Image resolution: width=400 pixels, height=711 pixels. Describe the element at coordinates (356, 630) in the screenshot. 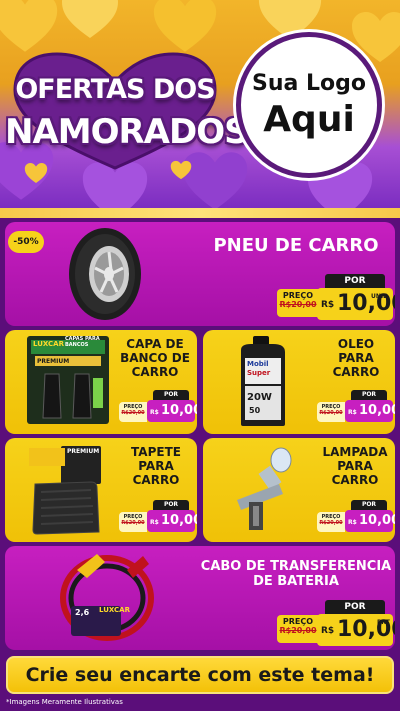

I see `price-current: R$ 10,00 PRT` at that location.